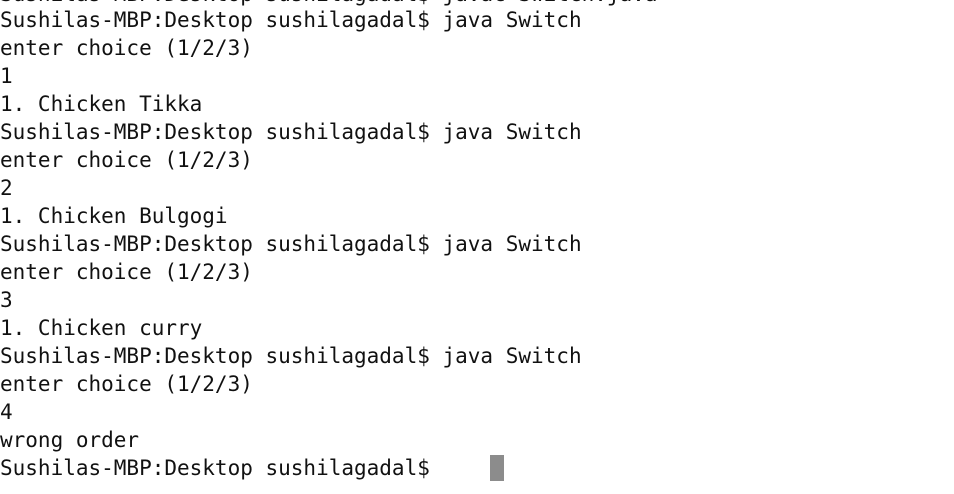  Describe the element at coordinates (101, 104) in the screenshot. I see `terminal-line-output: 1. Chicken Tikka` at that location.